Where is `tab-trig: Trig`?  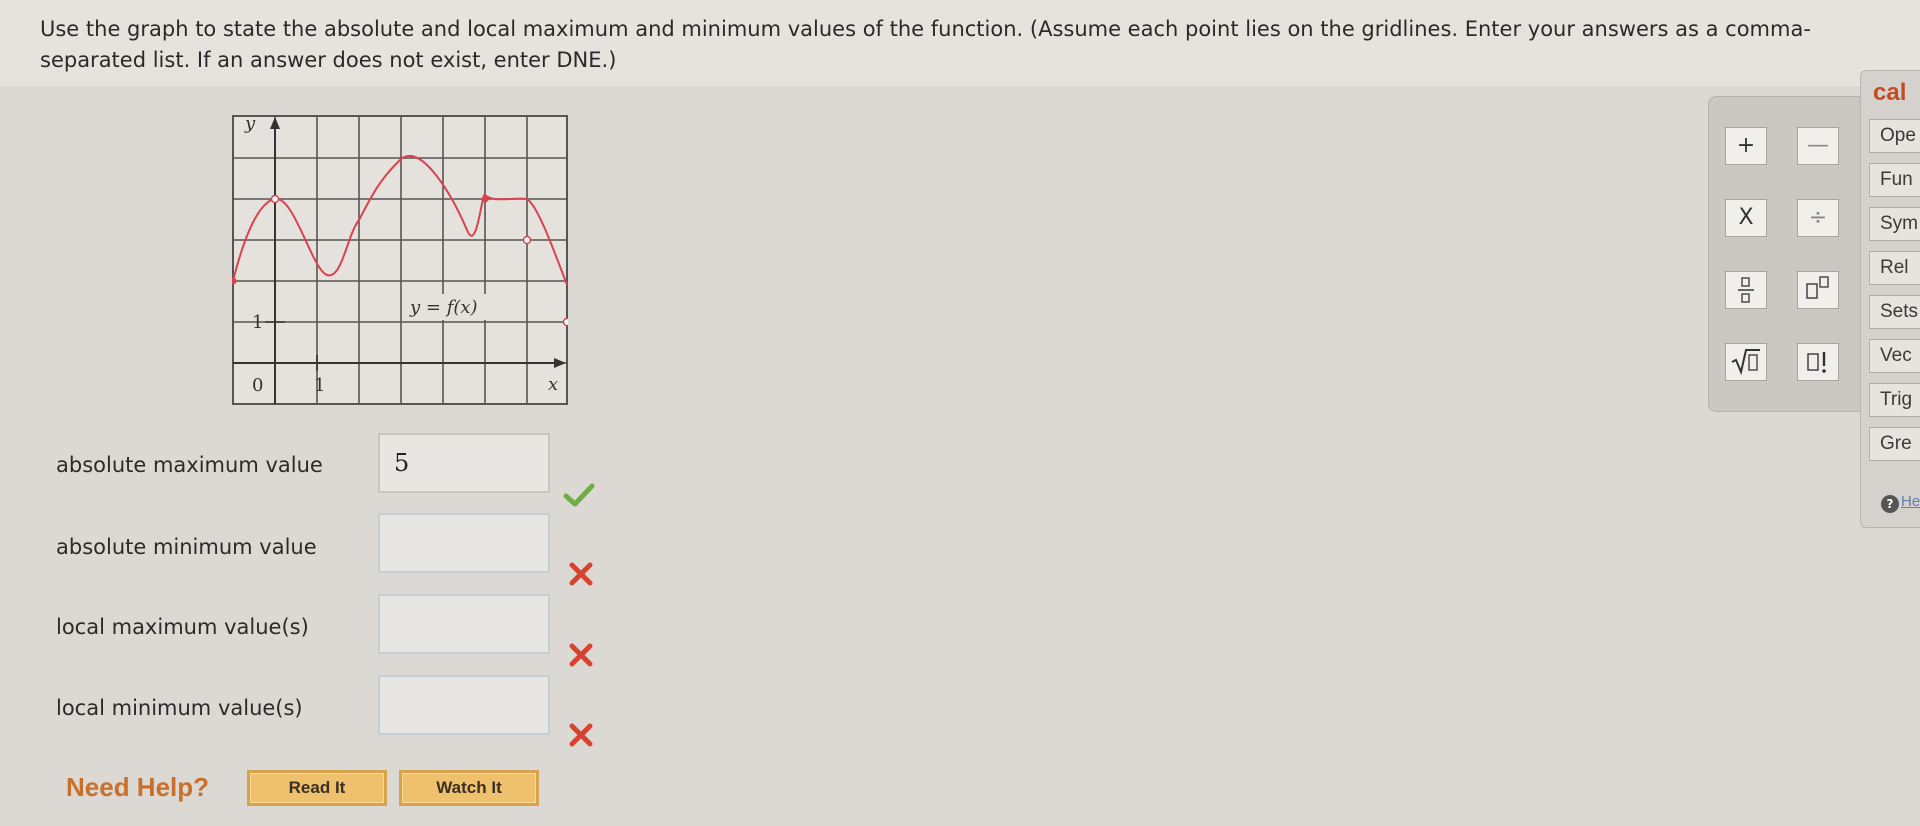 tab-trig: Trig is located at coordinates (1894, 400).